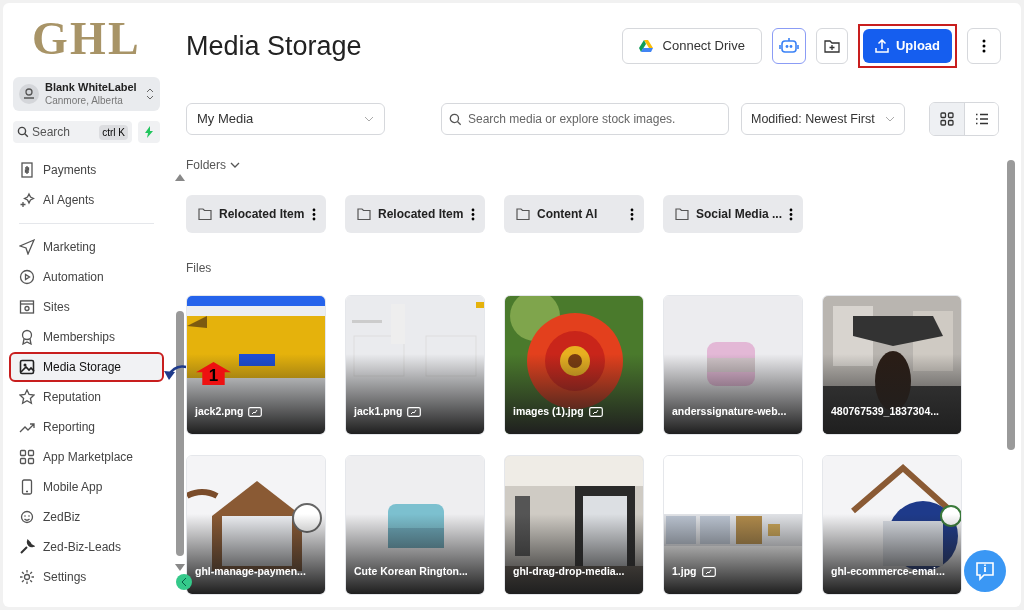 The width and height of the screenshot is (1024, 610). I want to click on receipt-icon, so click(27, 170).